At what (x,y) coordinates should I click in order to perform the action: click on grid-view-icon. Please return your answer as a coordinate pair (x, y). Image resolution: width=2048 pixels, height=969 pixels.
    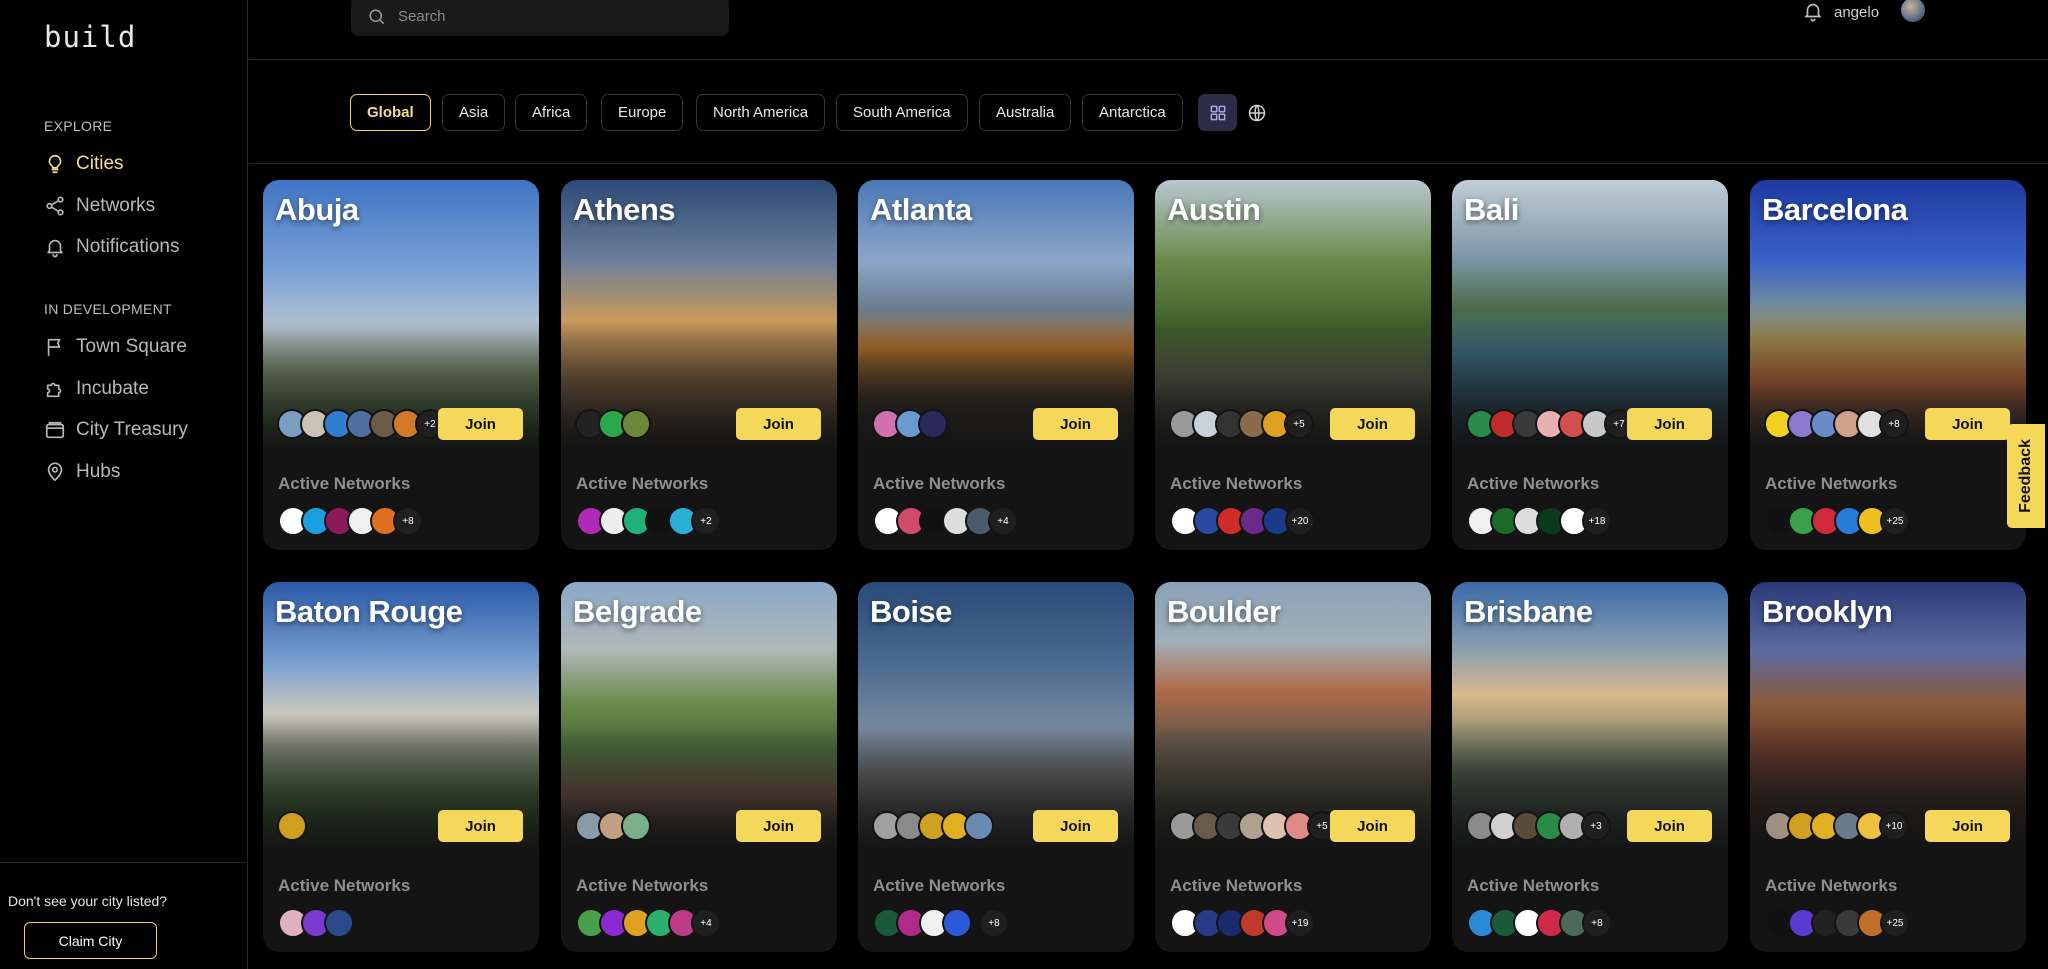
    Looking at the image, I should click on (1217, 112).